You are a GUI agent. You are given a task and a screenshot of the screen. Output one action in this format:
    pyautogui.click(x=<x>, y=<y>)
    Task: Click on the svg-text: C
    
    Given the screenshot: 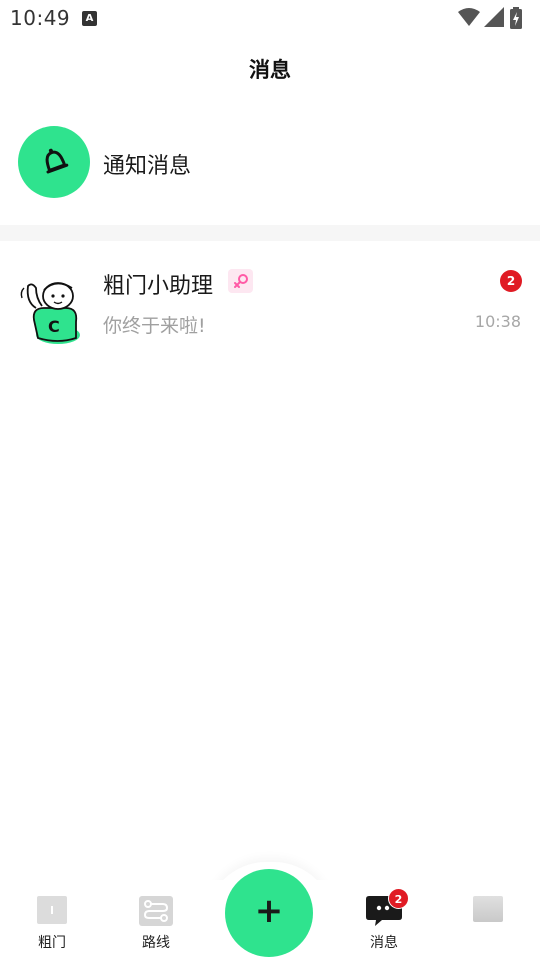 What is the action you would take?
    pyautogui.click(x=54, y=326)
    